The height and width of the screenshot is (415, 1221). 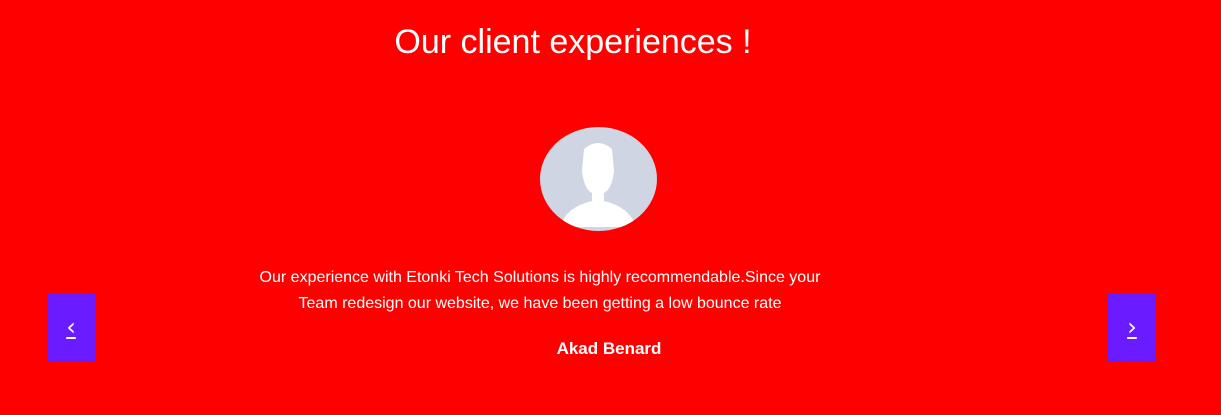 I want to click on next-slide-button: ›, so click(x=1132, y=327).